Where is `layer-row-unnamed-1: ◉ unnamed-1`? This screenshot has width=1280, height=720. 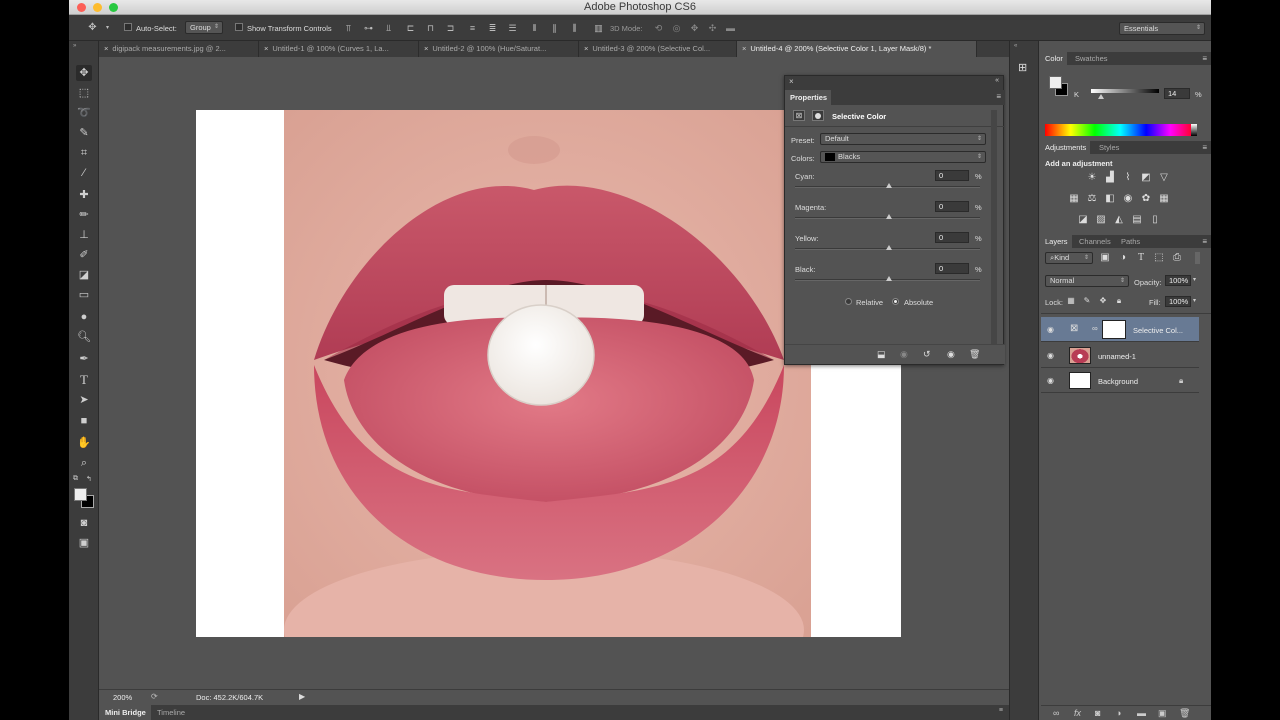
layer-row-unnamed-1: ◉ unnamed-1 is located at coordinates (1120, 355).